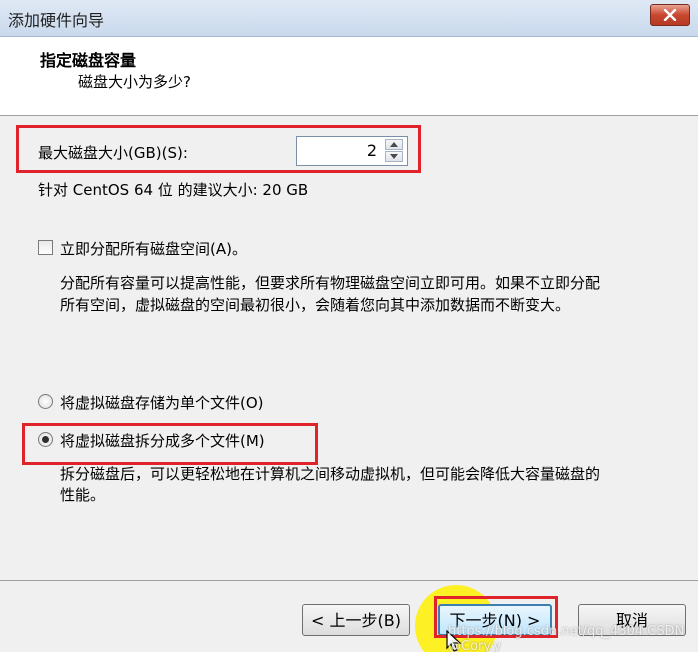 This screenshot has height=652, width=698. I want to click on allocate-all-label: 立即分配所有磁盘空间(A)。, so click(153, 249).